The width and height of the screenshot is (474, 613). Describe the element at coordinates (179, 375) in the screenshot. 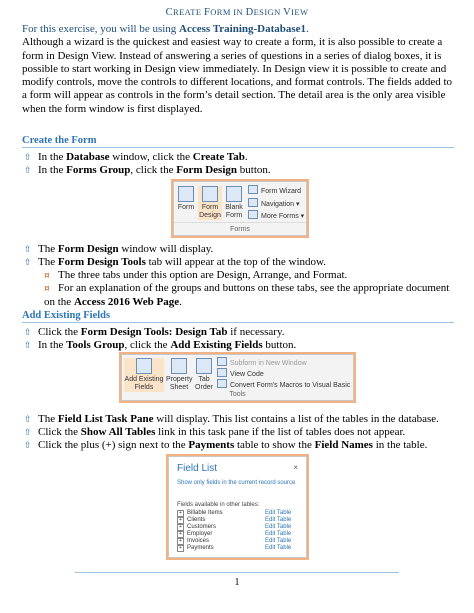

I see `property-sheet-button: Property Sheet` at that location.